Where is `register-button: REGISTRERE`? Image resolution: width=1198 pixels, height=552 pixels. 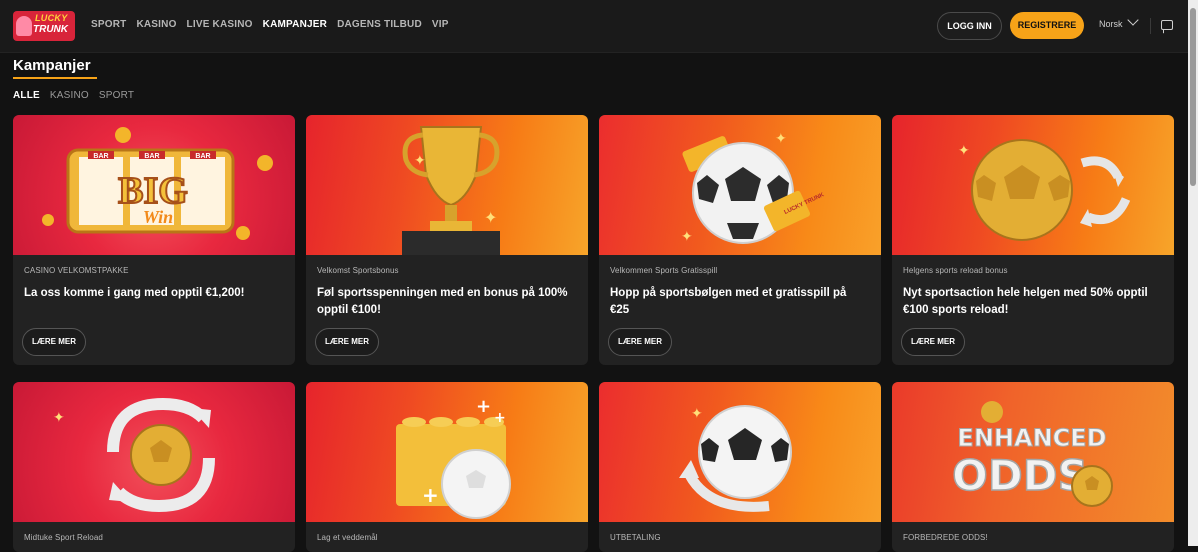
register-button: REGISTRERE is located at coordinates (1047, 25).